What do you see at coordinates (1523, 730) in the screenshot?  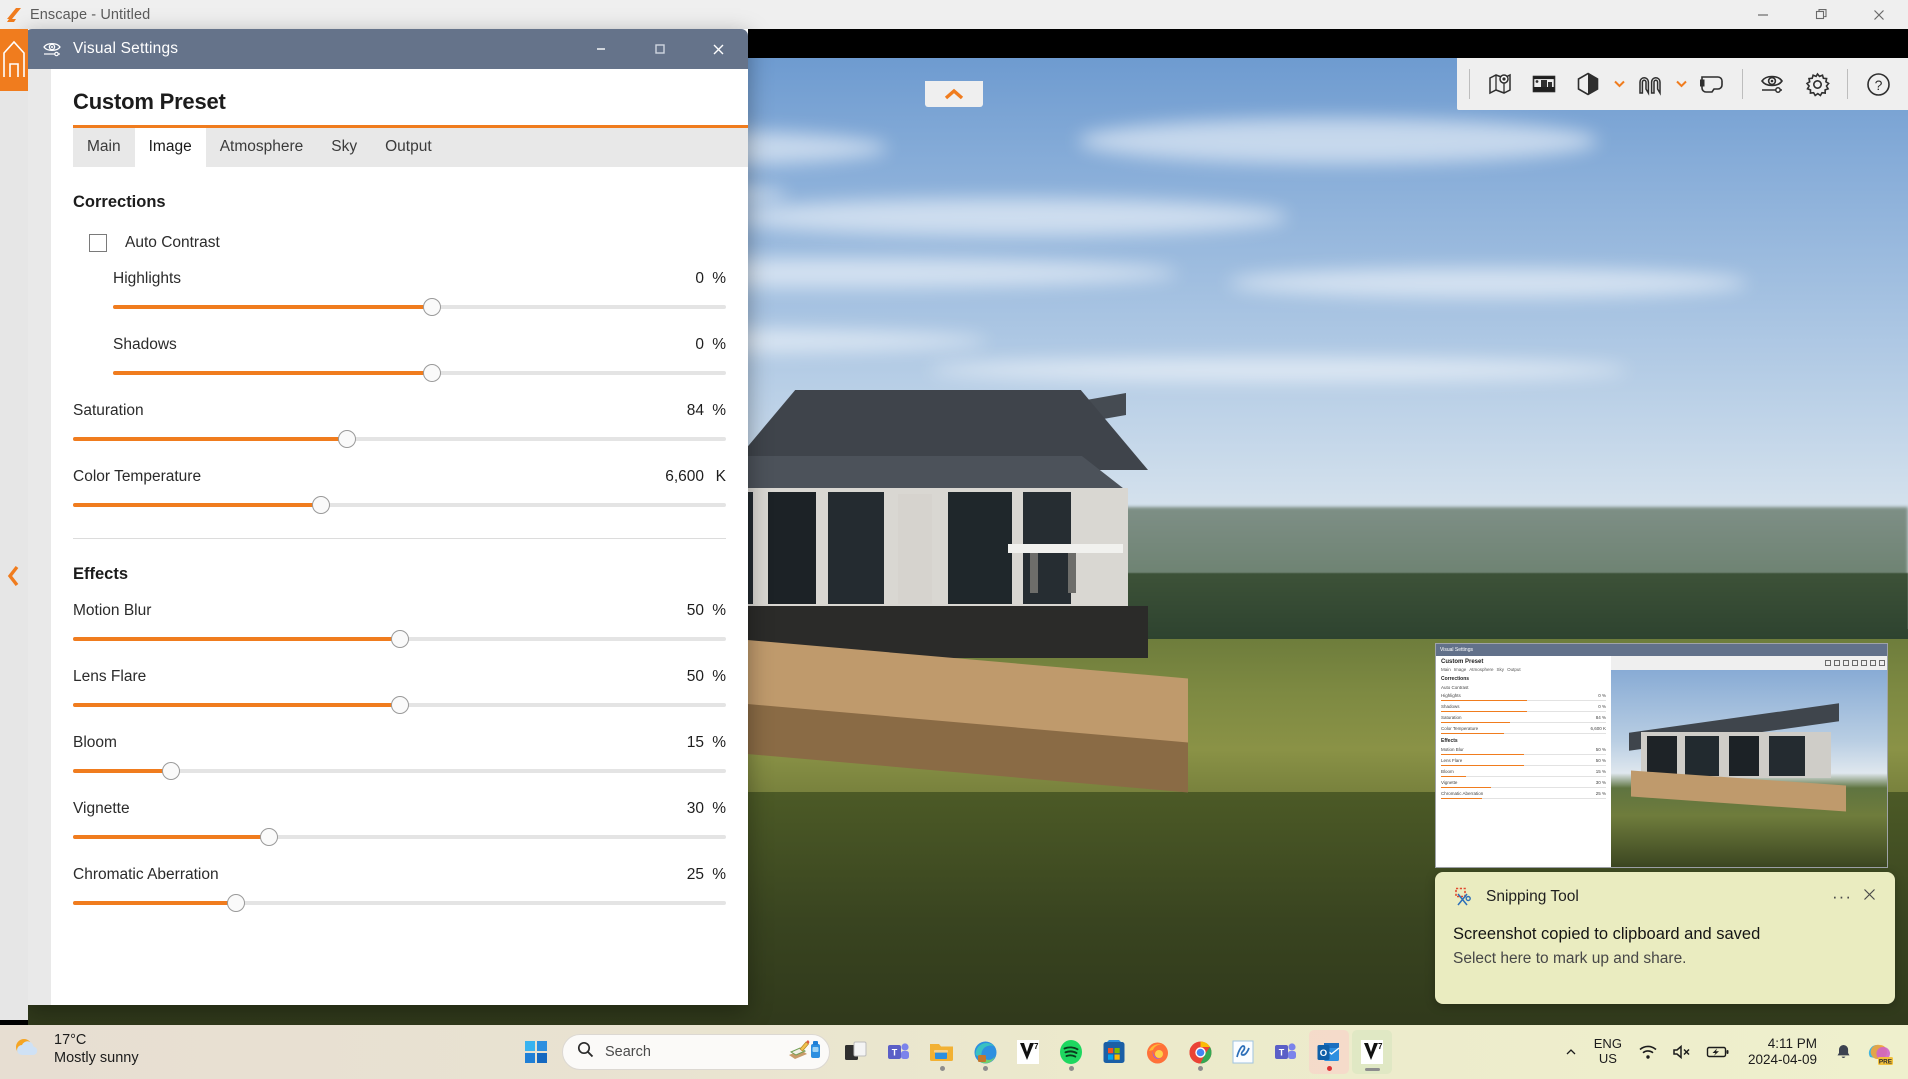 I see `thumb-slider-row: Color Temperature 6,600 K` at bounding box center [1523, 730].